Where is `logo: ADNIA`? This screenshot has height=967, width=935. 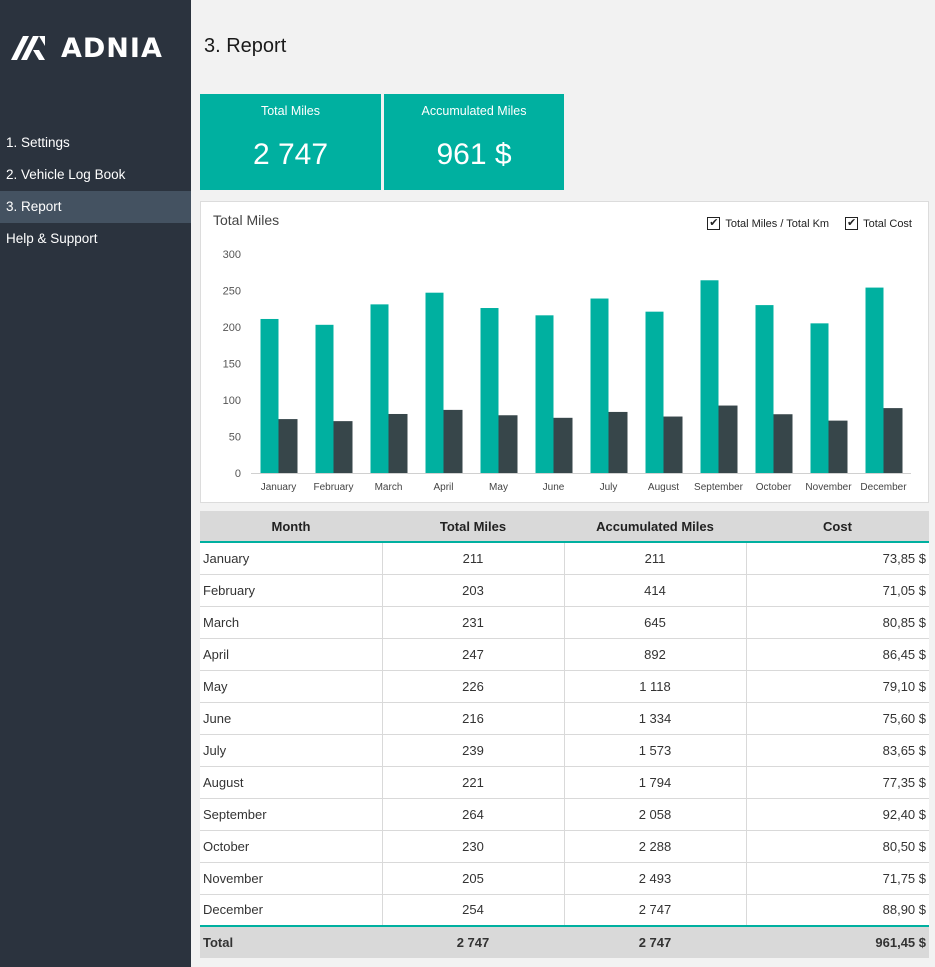 logo: ADNIA is located at coordinates (86, 48).